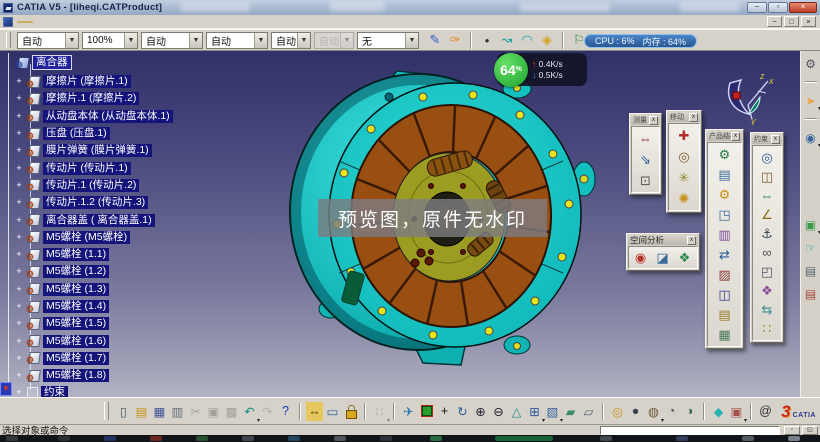 Image resolution: width=820 pixels, height=442 pixels. I want to click on palette-titlebar: 空间分析 x, so click(663, 240).